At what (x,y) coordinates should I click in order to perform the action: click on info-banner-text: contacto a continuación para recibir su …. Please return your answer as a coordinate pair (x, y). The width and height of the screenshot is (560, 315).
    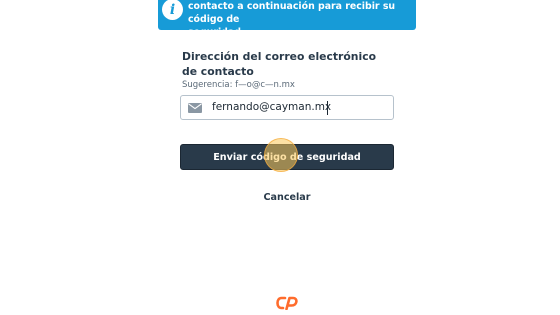
    Looking at the image, I should click on (292, 19).